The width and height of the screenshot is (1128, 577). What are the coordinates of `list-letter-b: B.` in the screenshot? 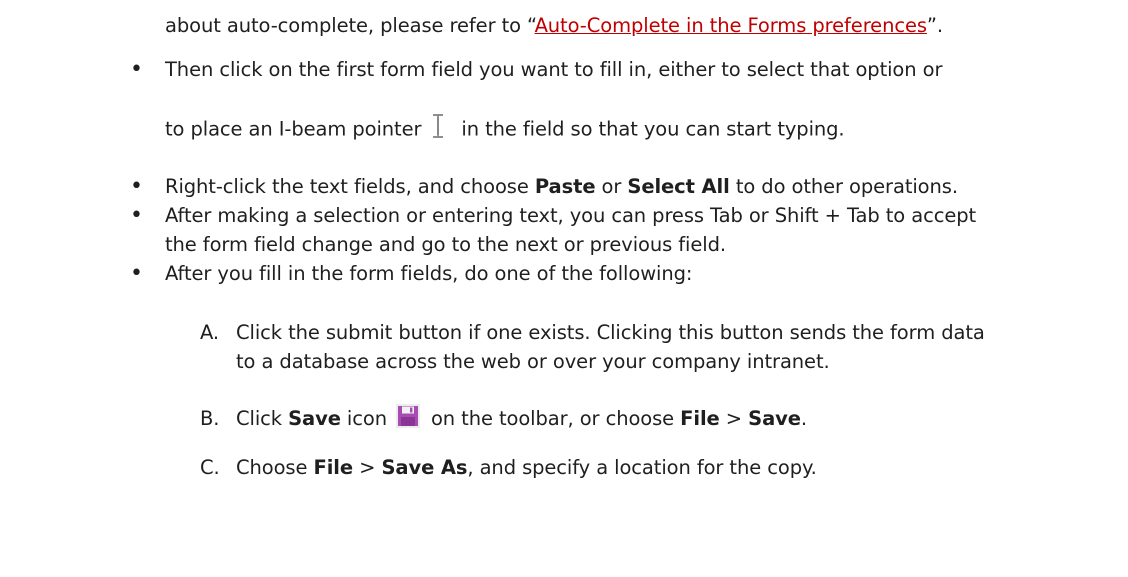 It's located at (210, 418).